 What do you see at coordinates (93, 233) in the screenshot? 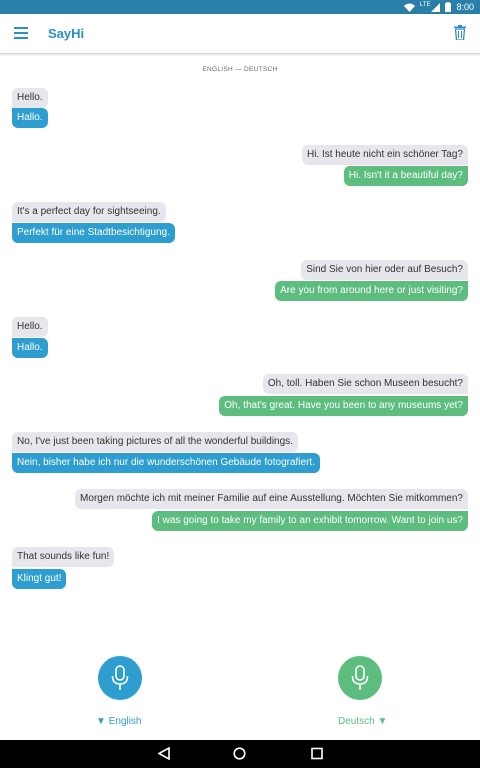
I see `message-translation: Perfekt für eine Stadtbesichtigung.` at bounding box center [93, 233].